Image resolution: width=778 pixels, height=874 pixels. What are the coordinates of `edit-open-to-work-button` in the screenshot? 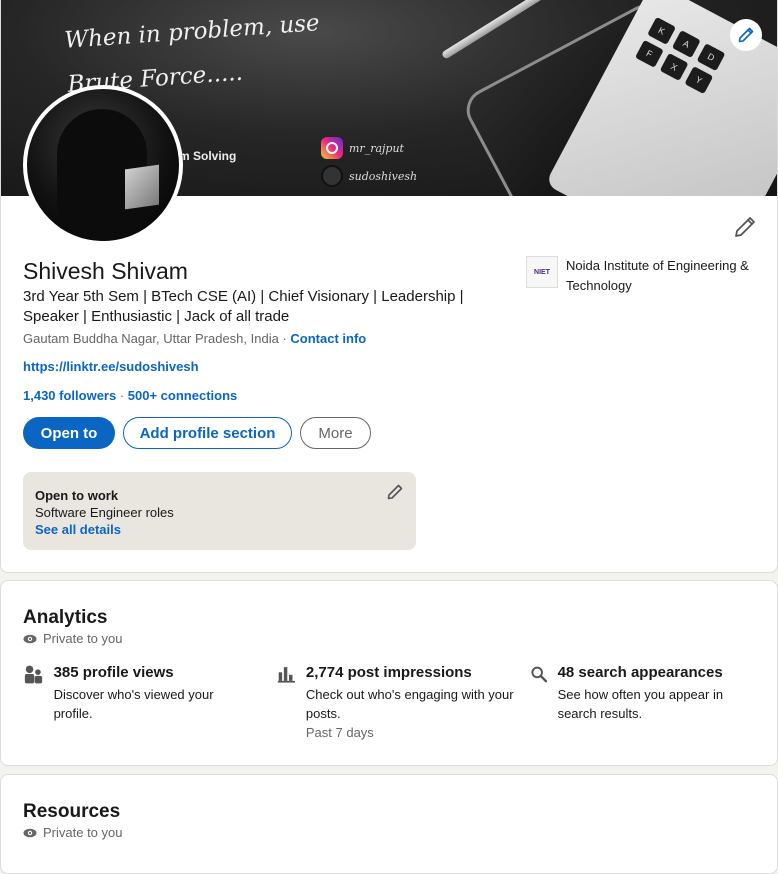 It's located at (395, 494).